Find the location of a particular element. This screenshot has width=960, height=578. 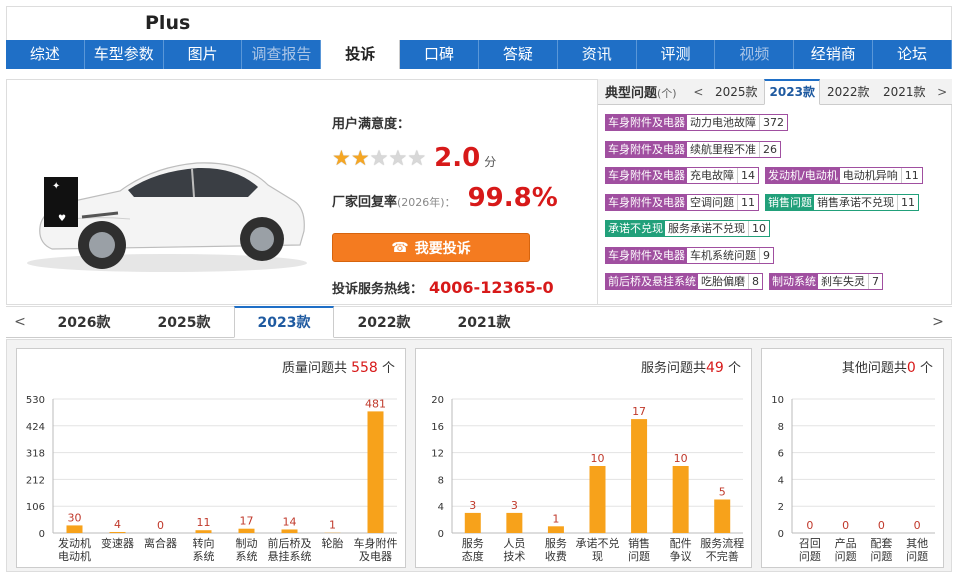

issue-tag: 前后桥及悬挂系统 吃胎偏磨 8 is located at coordinates (684, 281).